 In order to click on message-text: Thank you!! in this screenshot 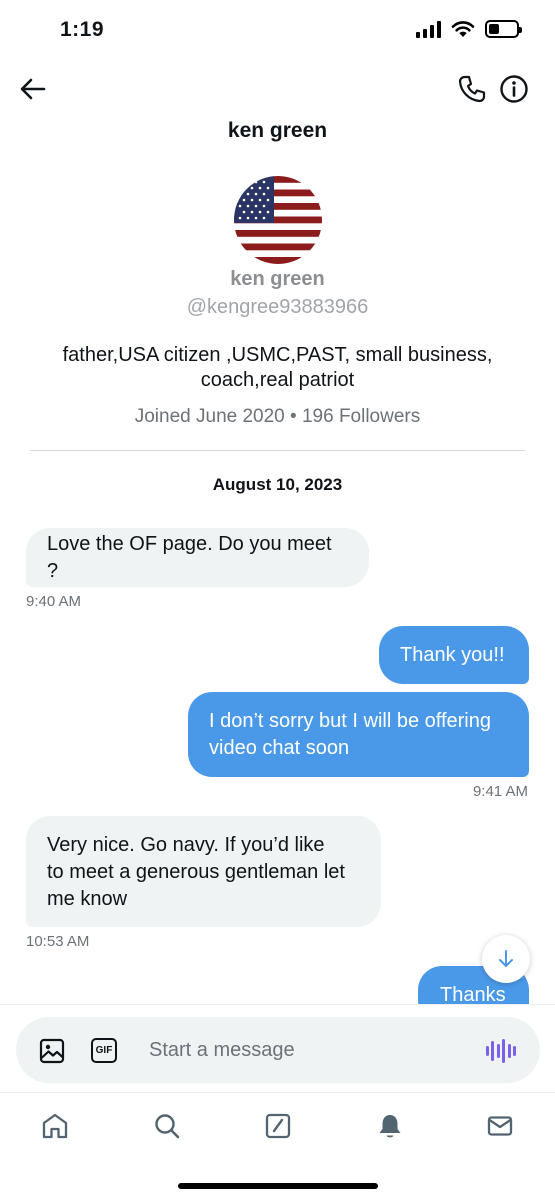, I will do `click(452, 654)`.